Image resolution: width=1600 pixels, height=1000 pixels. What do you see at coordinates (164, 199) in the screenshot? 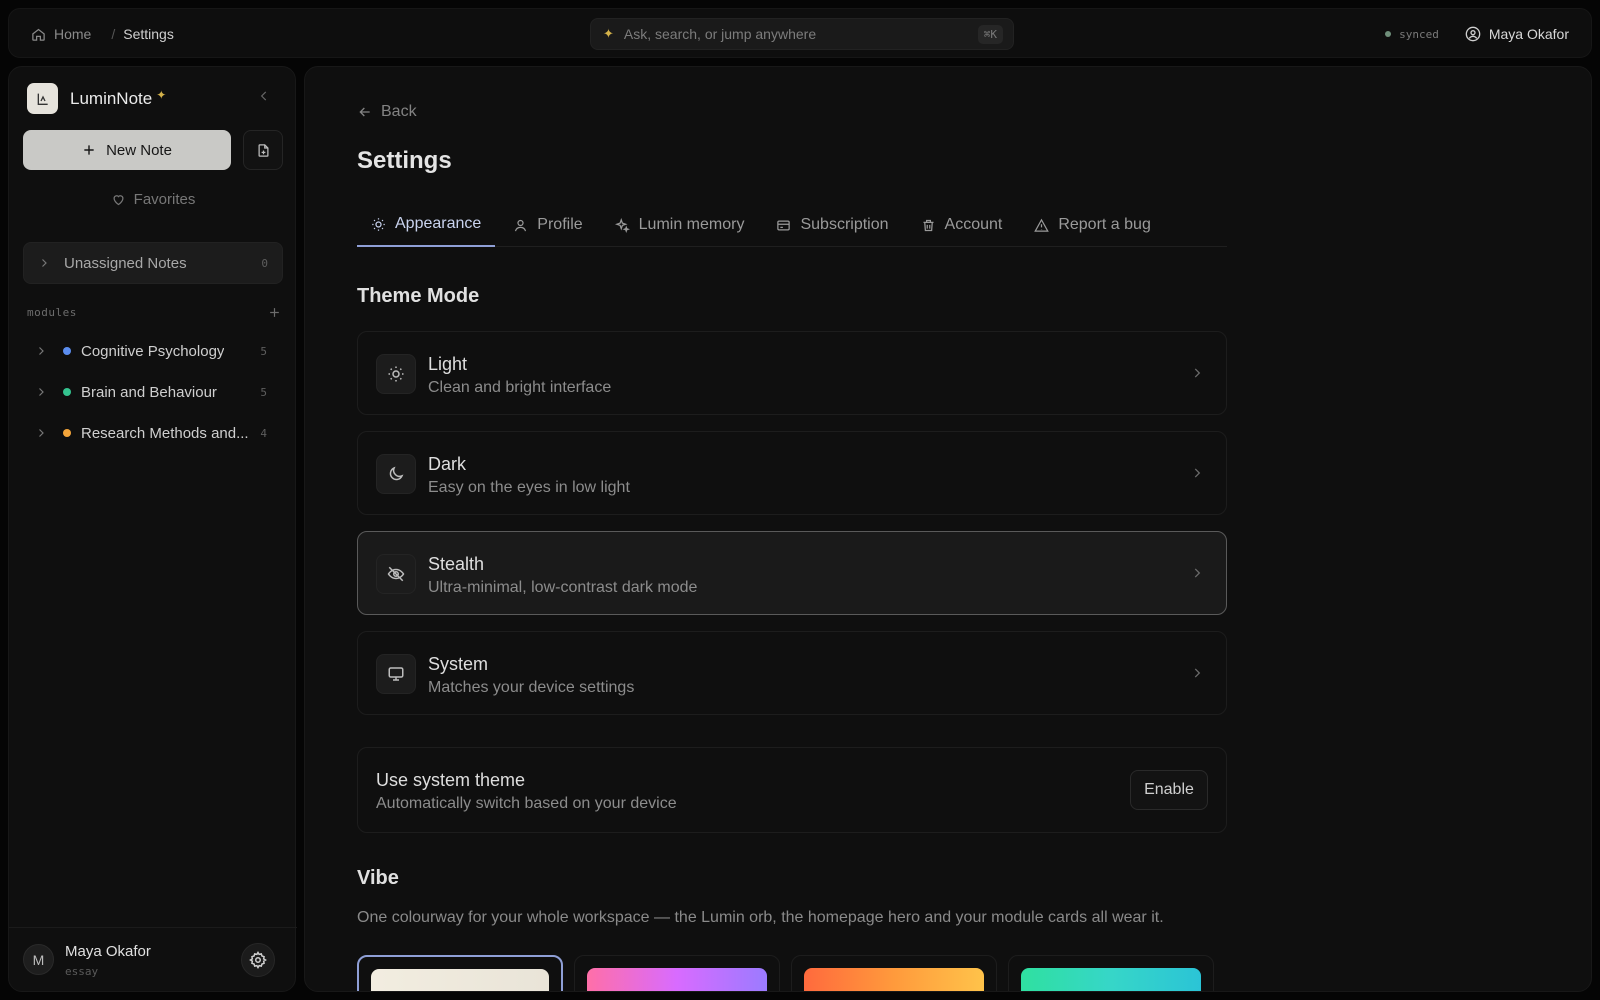
I see `favorites-label: Favorites` at bounding box center [164, 199].